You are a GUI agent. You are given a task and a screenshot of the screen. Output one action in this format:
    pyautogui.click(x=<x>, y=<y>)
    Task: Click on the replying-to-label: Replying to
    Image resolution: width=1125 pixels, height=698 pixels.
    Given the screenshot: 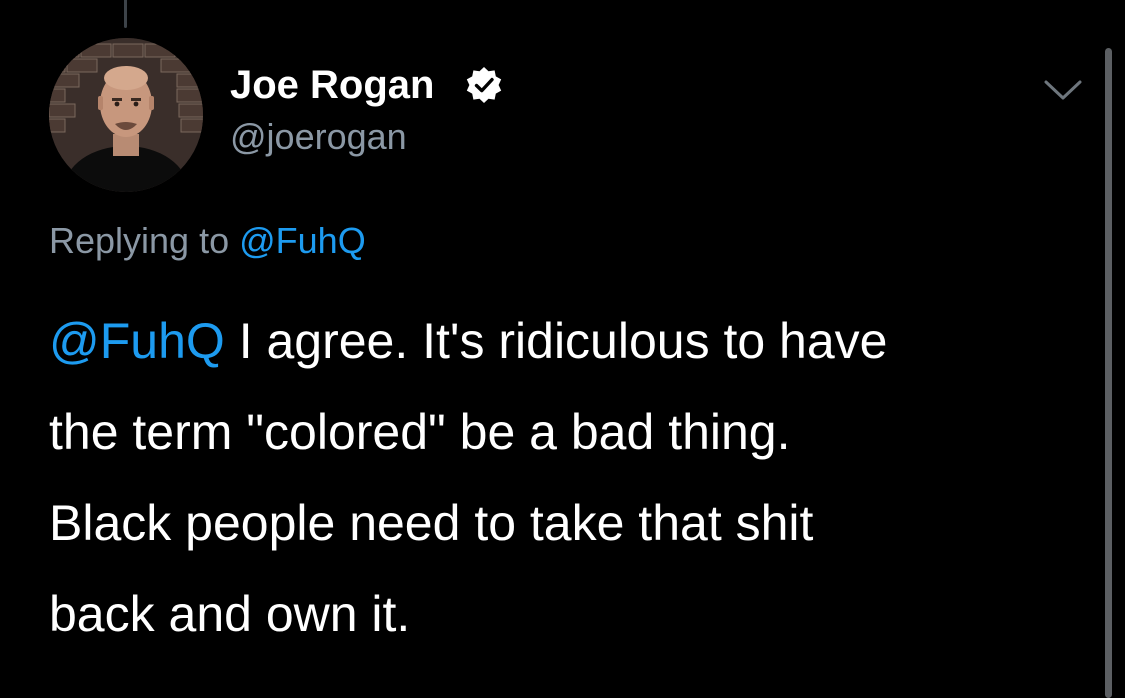 What is the action you would take?
    pyautogui.click(x=139, y=240)
    